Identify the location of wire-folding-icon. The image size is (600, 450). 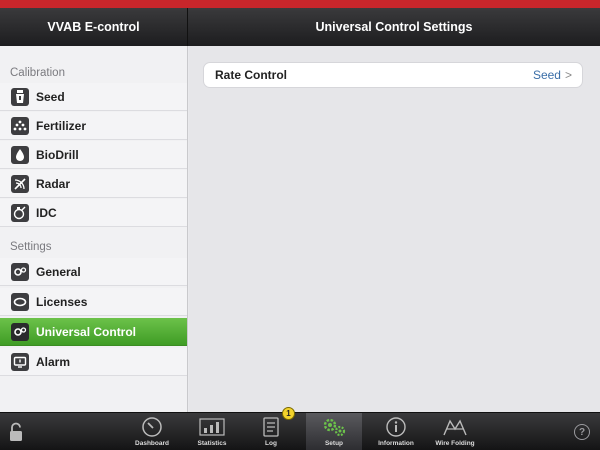
(455, 427).